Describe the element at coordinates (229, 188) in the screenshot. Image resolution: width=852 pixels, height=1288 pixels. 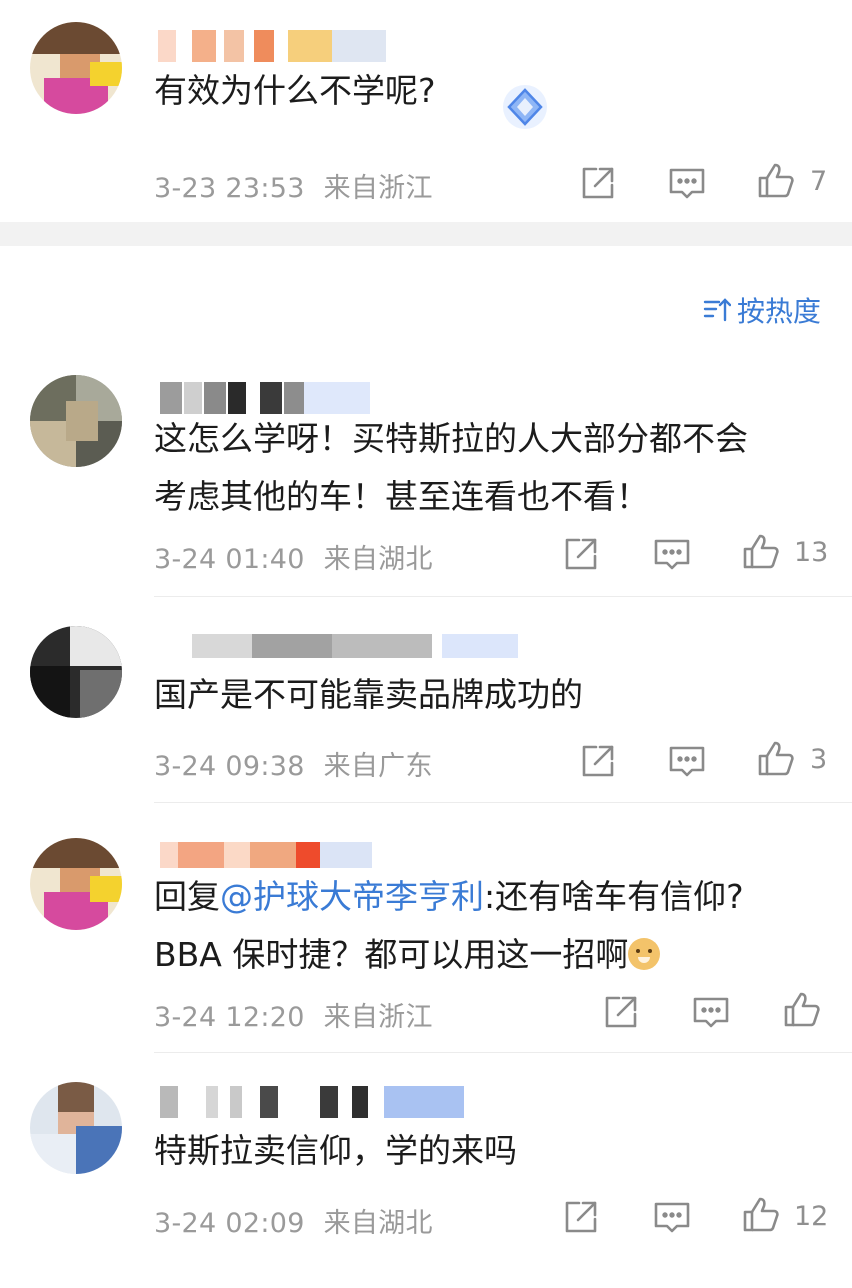
I see `timestamp: 3-23 23:53` at that location.